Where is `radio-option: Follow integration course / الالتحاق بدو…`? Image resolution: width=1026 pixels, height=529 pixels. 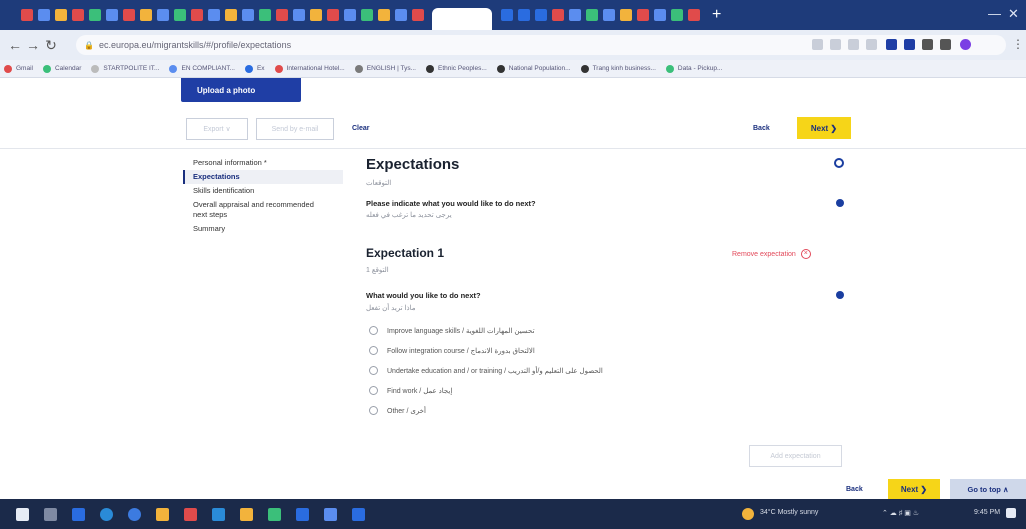 radio-option: Follow integration course / الالتحاق بدو… is located at coordinates (452, 350).